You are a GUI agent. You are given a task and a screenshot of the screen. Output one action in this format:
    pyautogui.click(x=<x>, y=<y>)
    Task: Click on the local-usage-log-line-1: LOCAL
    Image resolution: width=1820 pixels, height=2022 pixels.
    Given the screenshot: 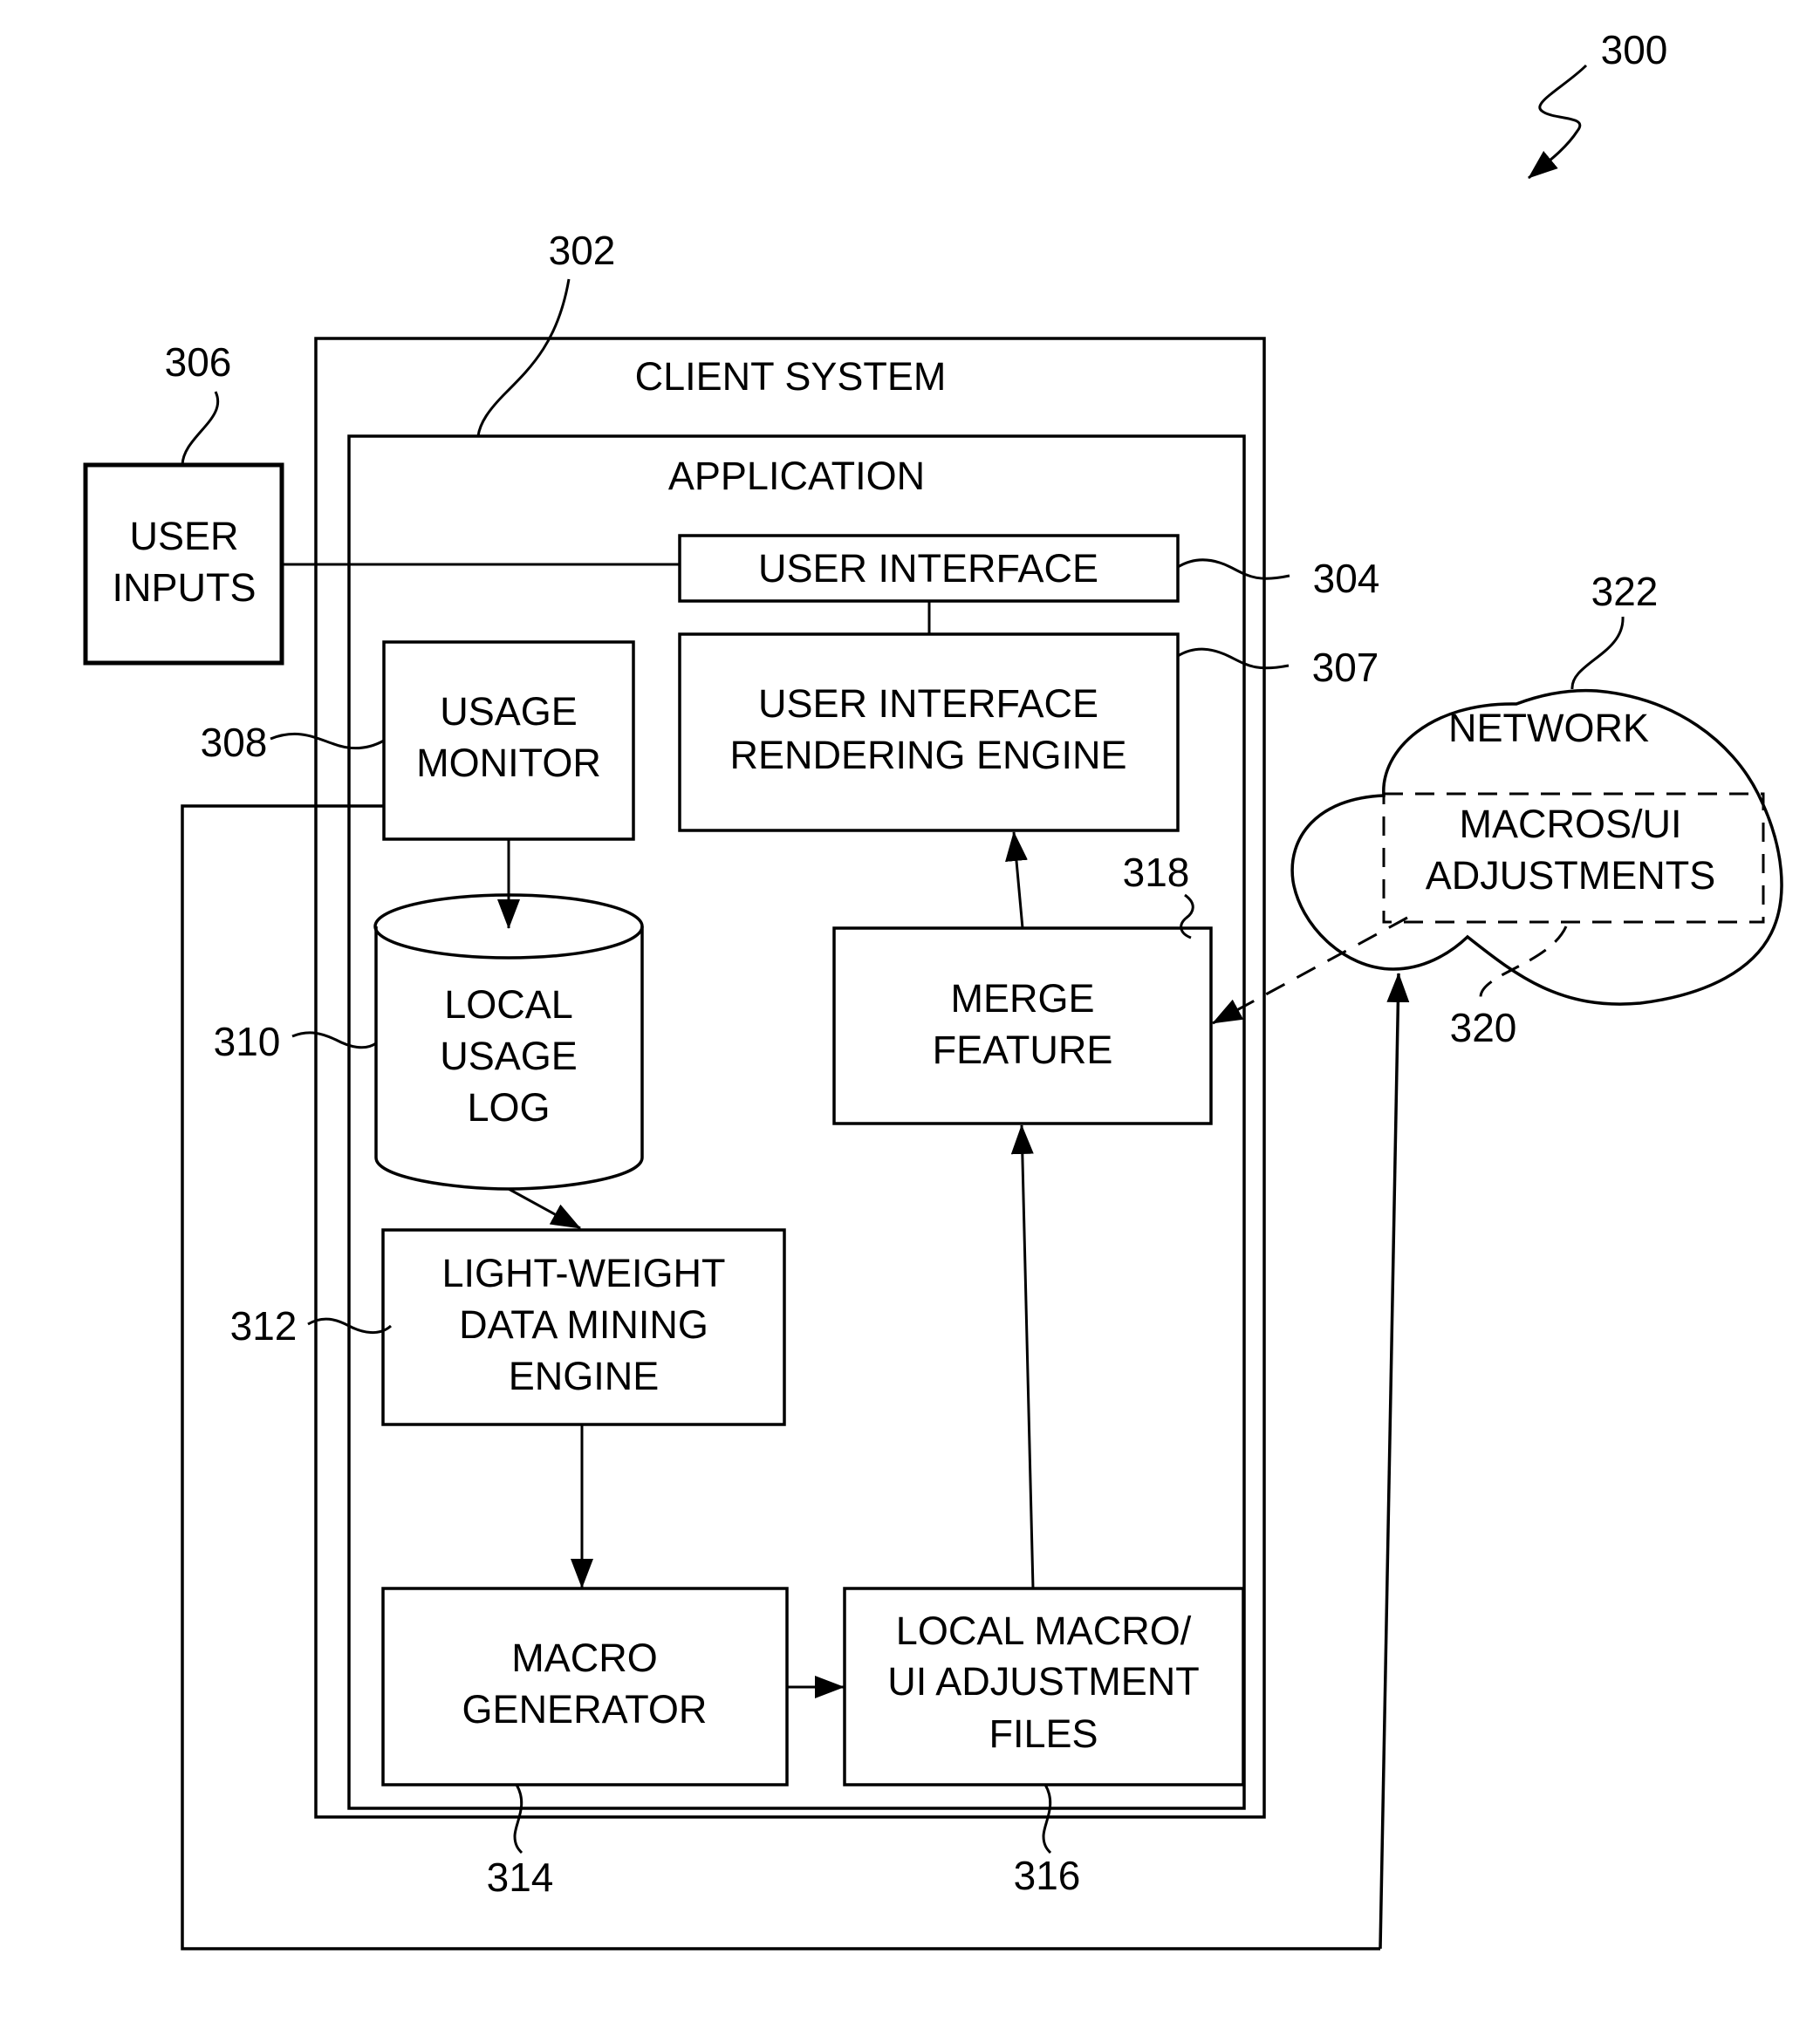 What is the action you would take?
    pyautogui.click(x=508, y=1004)
    